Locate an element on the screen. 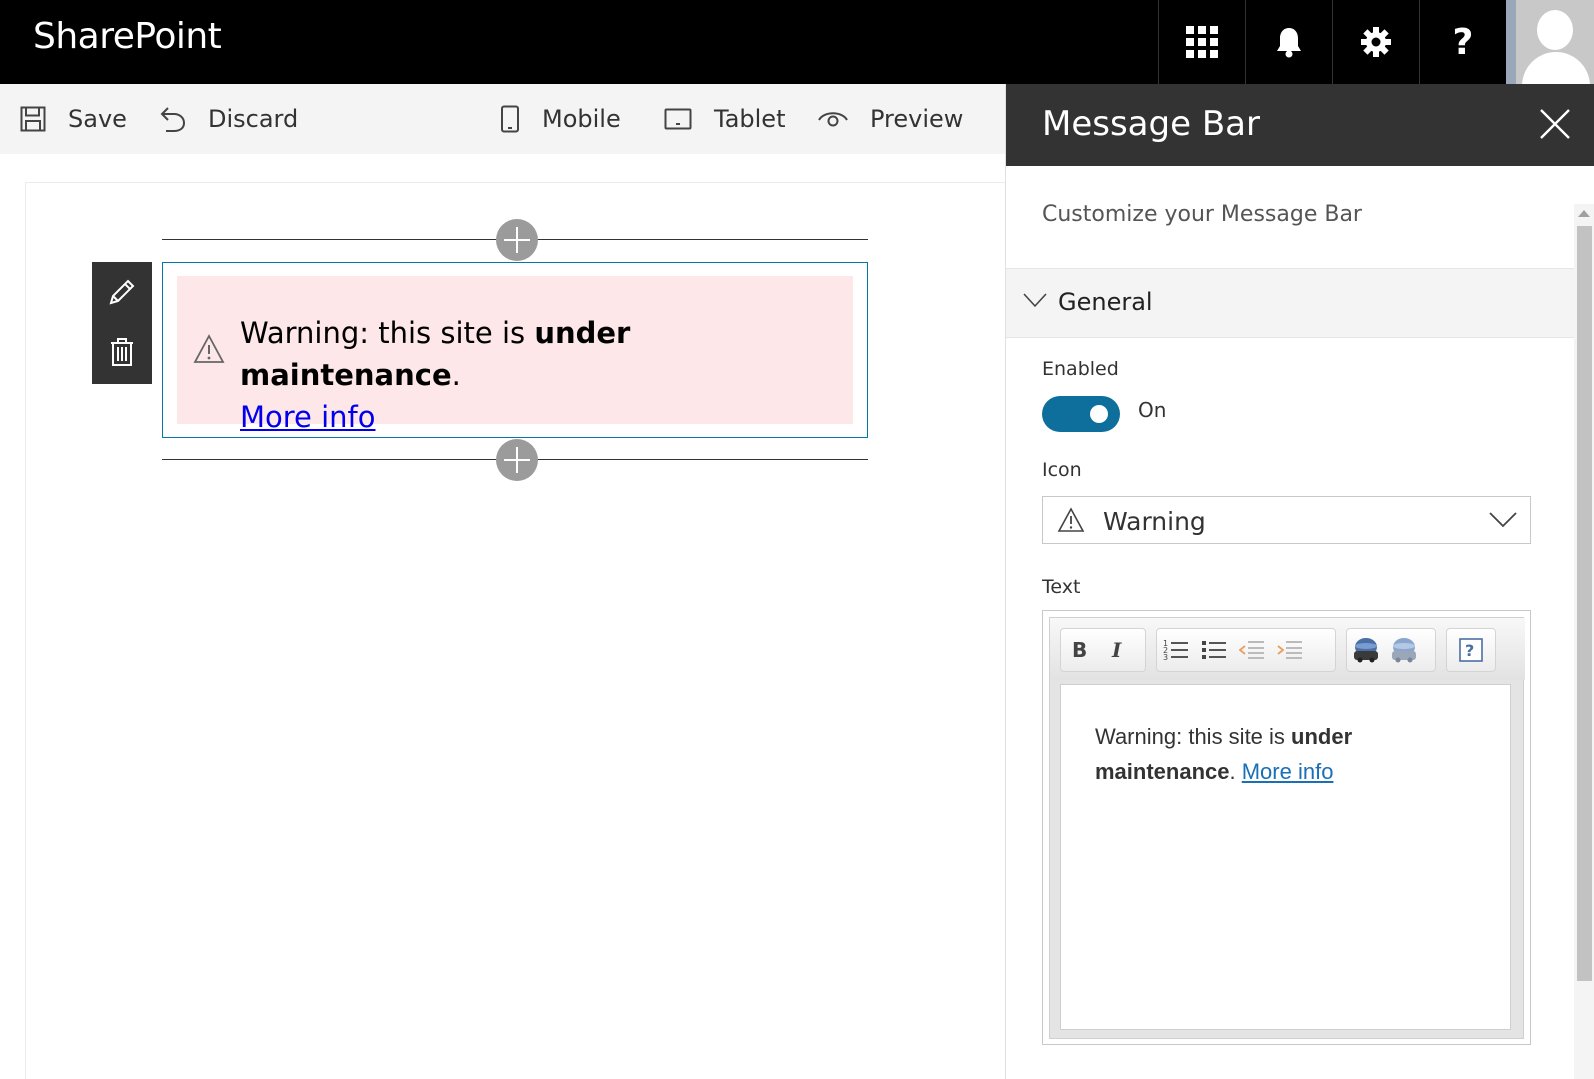  mobile-icon is located at coordinates (510, 119).